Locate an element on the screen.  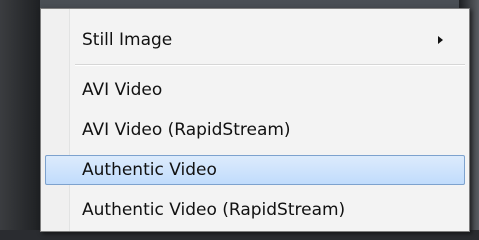
menu-item-label: Authentic Video is located at coordinates (149, 170).